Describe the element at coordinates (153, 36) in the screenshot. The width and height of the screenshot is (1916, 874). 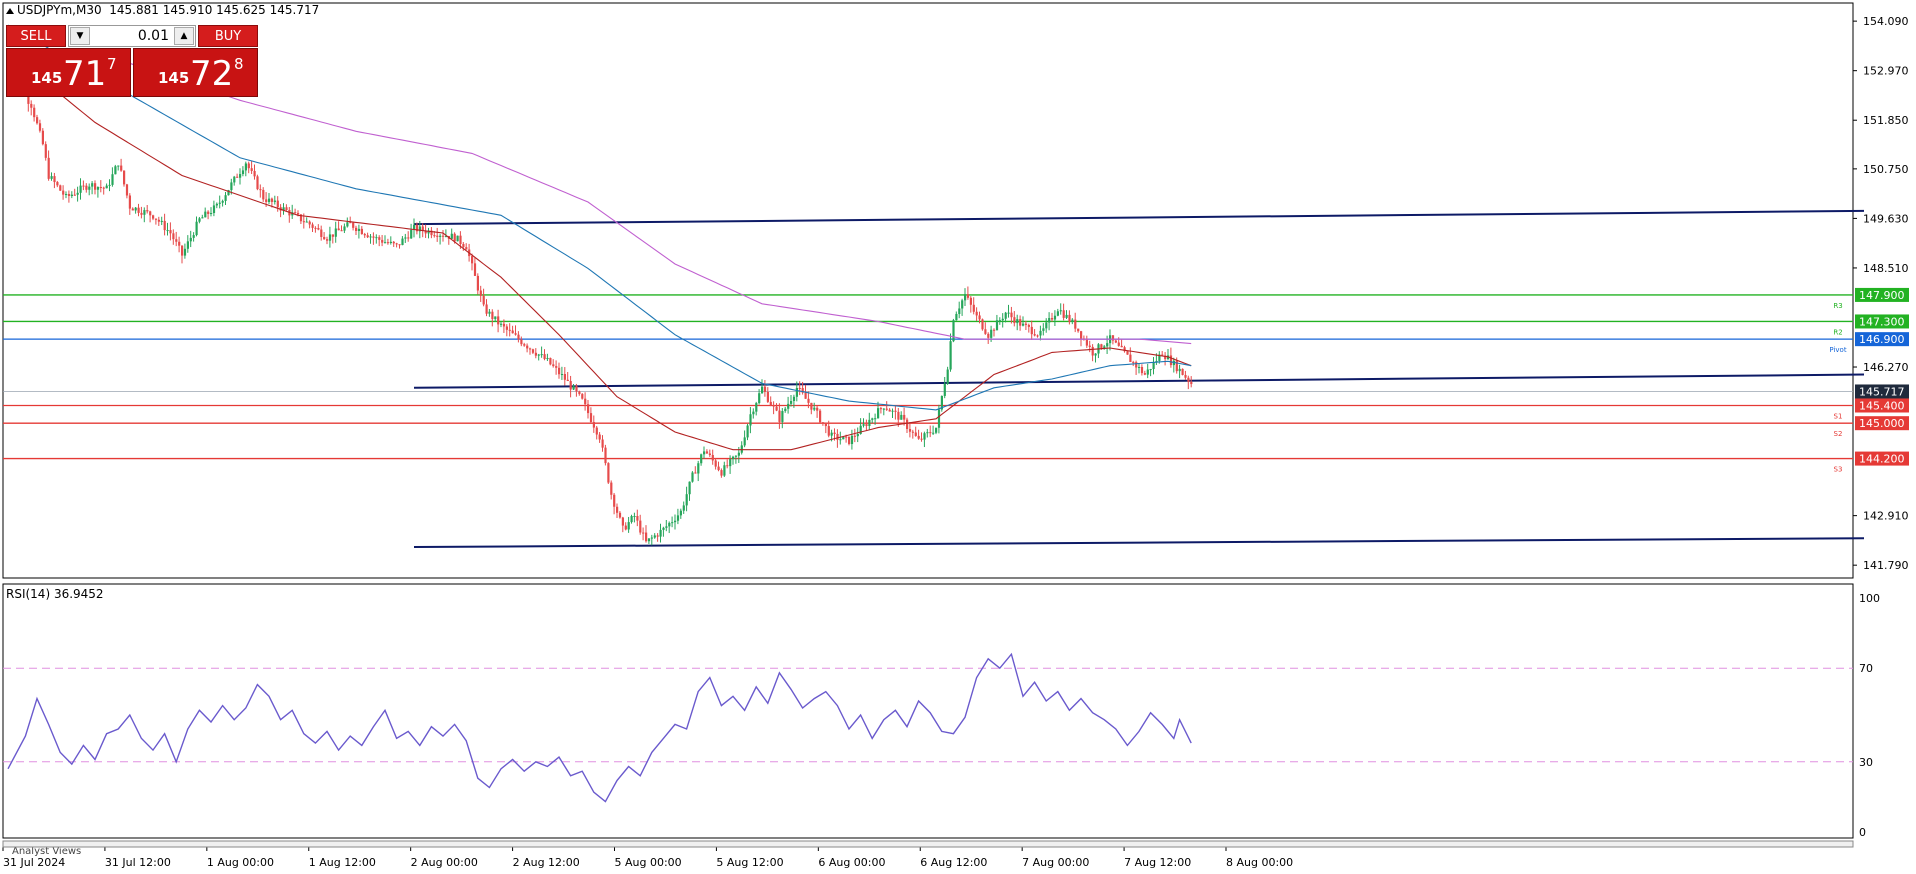
I see `lot-value: 0.01` at that location.